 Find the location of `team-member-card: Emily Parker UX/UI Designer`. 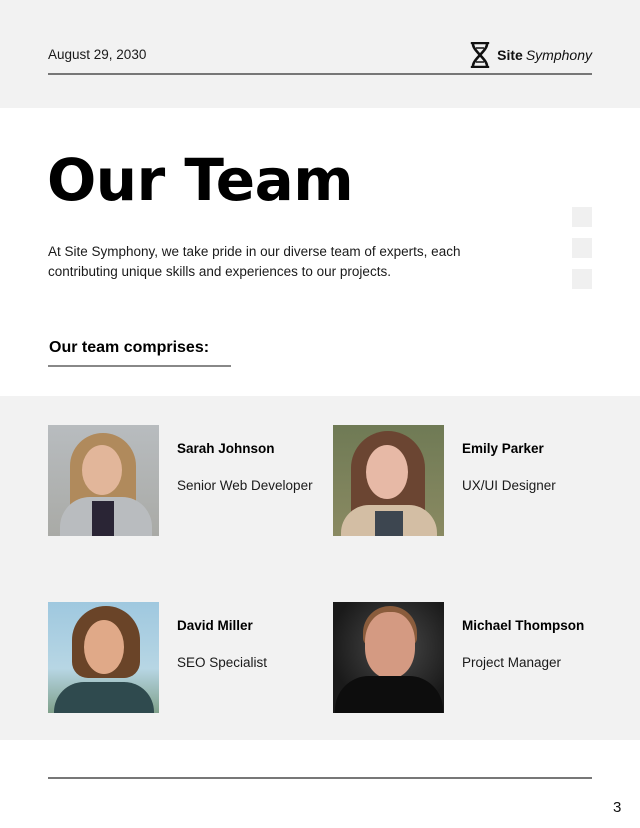

team-member-card: Emily Parker UX/UI Designer is located at coordinates (472, 480).